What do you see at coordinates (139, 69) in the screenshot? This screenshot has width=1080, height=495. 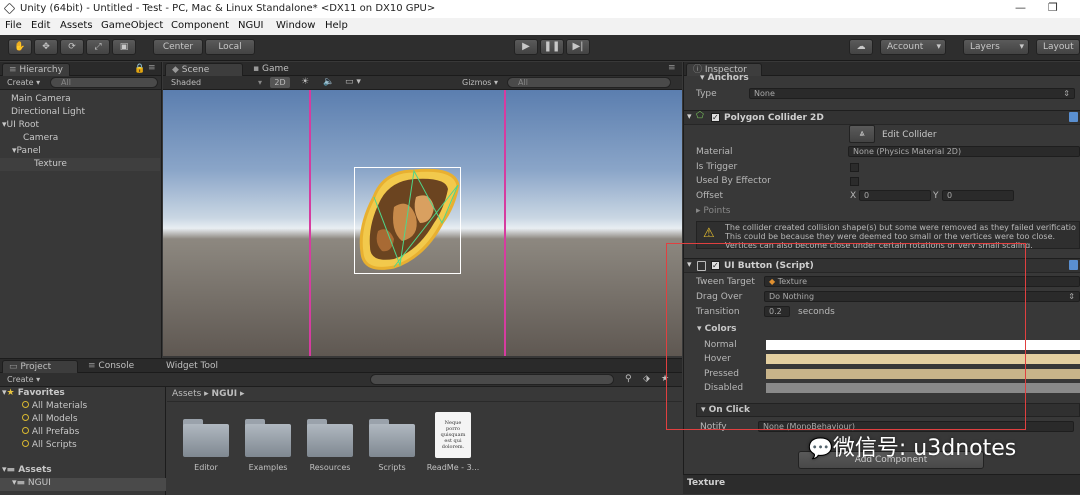 I see `lock-icon: 🔒` at bounding box center [139, 69].